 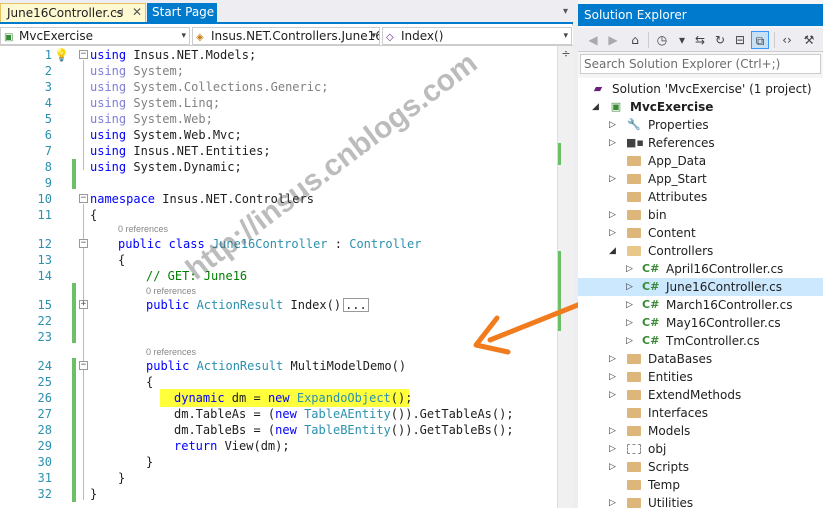 I want to click on tree-item-attributes: Attributes, so click(x=700, y=197).